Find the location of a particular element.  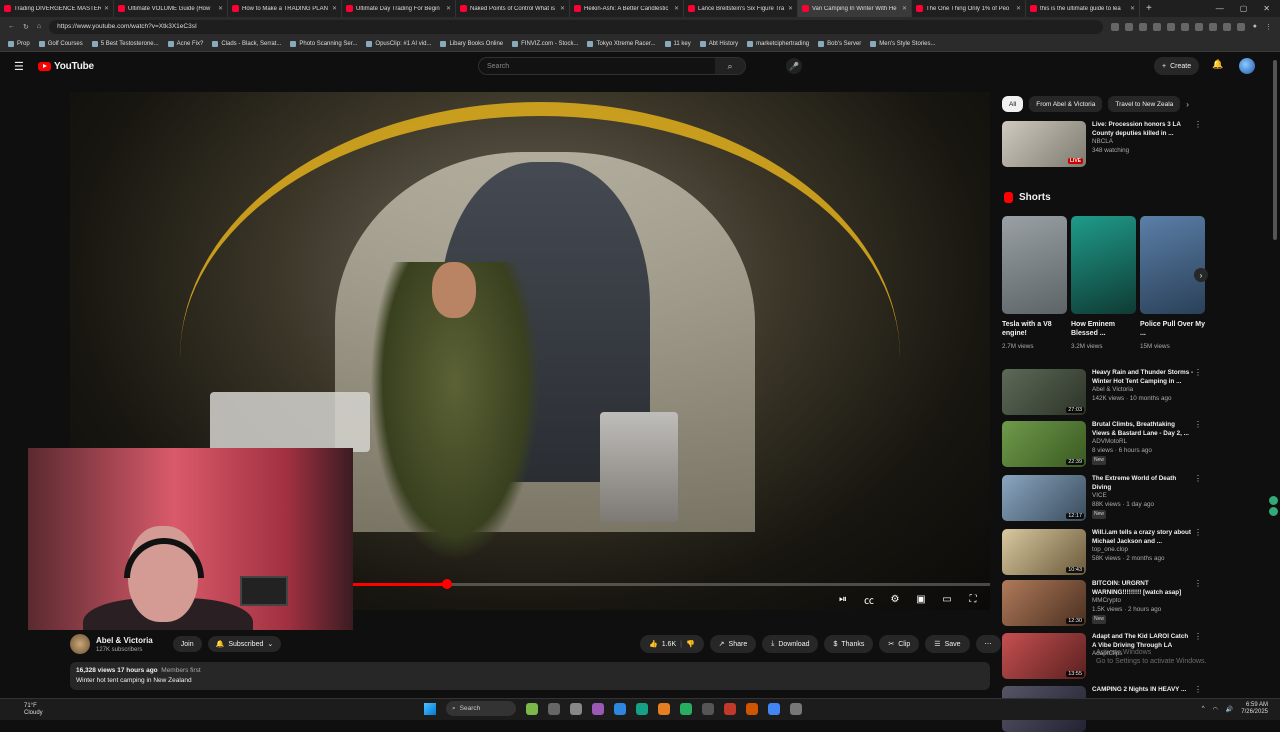

page-scrollbar is located at coordinates (1275, 150).